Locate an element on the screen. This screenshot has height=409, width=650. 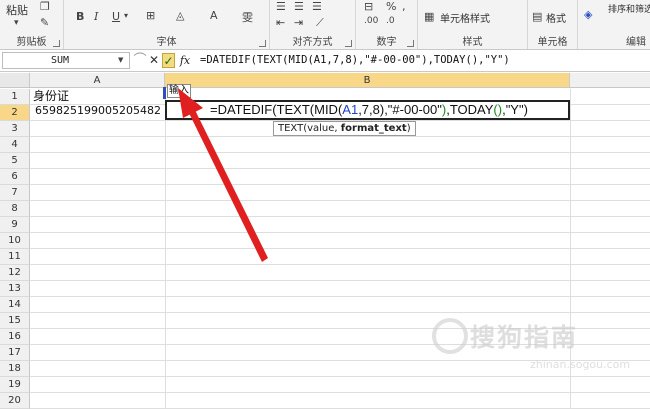
row-header: 10 is located at coordinates (15, 241).